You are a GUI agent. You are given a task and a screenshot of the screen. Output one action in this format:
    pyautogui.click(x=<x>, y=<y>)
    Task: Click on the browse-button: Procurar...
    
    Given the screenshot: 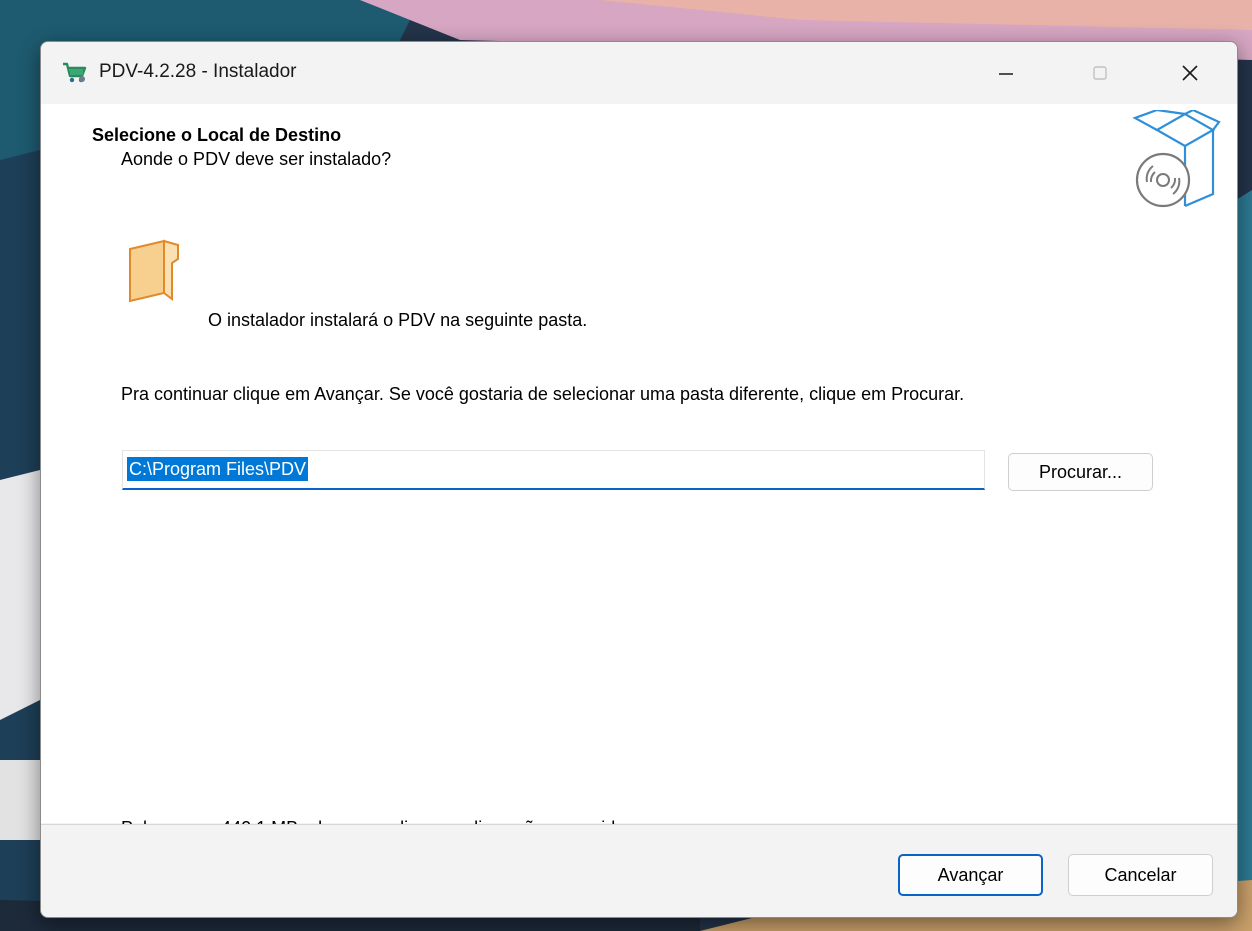 What is the action you would take?
    pyautogui.click(x=1080, y=472)
    